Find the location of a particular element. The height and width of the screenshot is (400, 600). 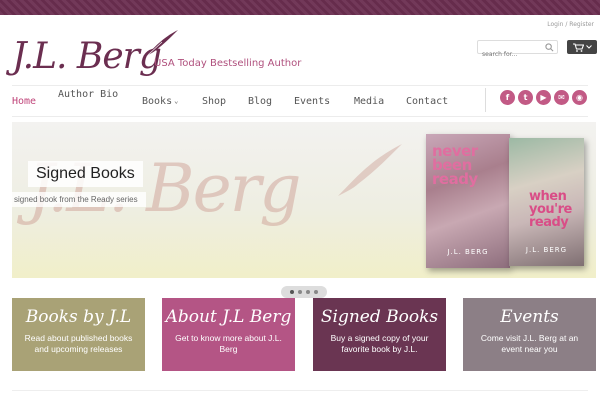

site-logo: J.L. Berg is located at coordinates (96, 56).